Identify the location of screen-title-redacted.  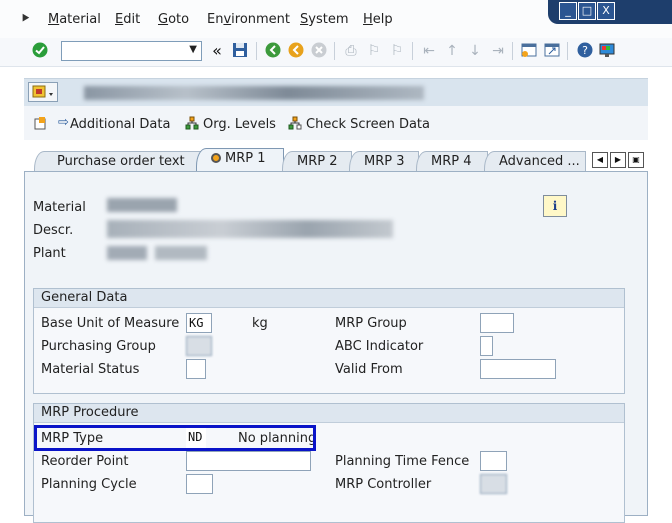
(254, 93).